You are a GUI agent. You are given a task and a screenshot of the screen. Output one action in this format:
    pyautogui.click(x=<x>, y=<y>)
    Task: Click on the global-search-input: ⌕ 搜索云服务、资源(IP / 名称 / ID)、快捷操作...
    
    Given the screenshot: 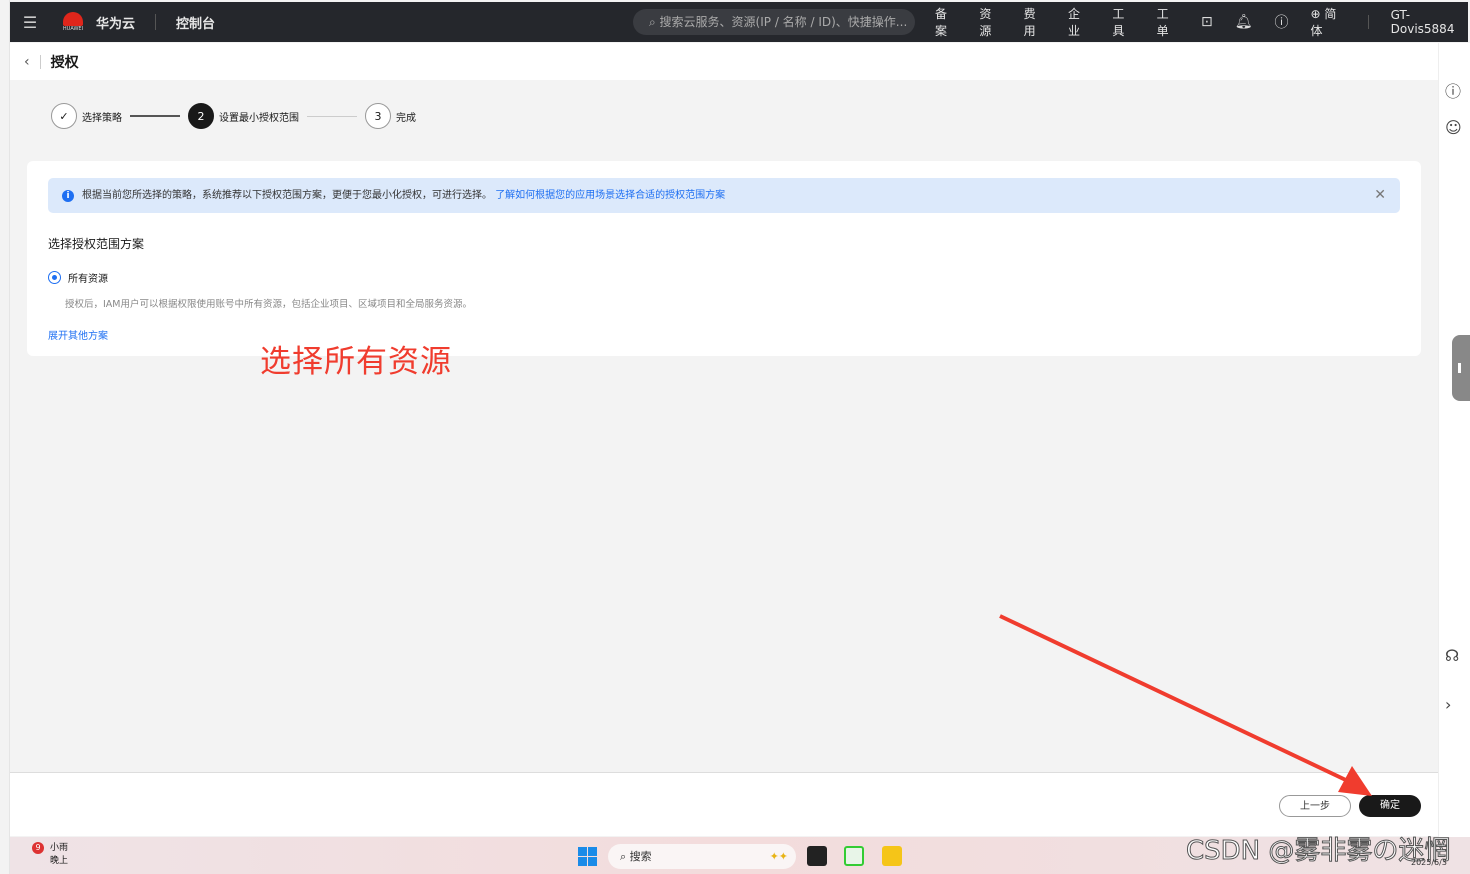 What is the action you would take?
    pyautogui.click(x=774, y=22)
    